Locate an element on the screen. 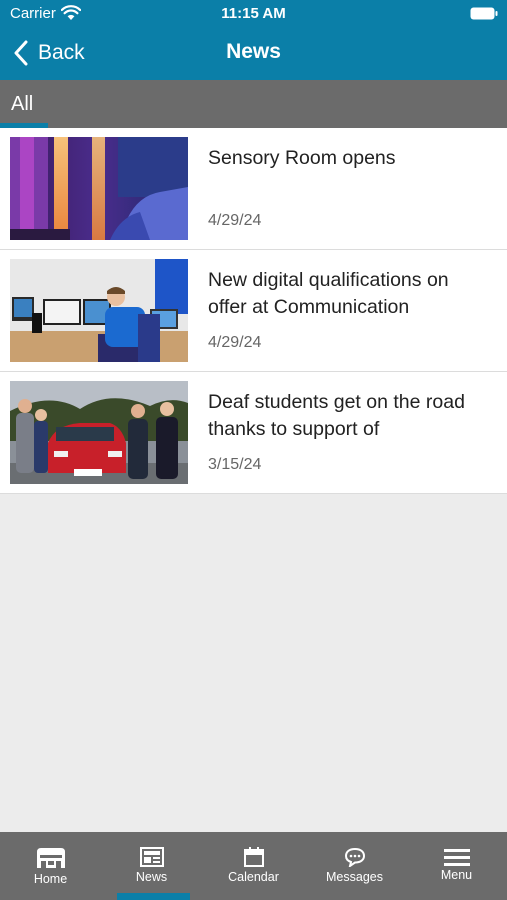  tab-label: Calendar is located at coordinates (253, 877).